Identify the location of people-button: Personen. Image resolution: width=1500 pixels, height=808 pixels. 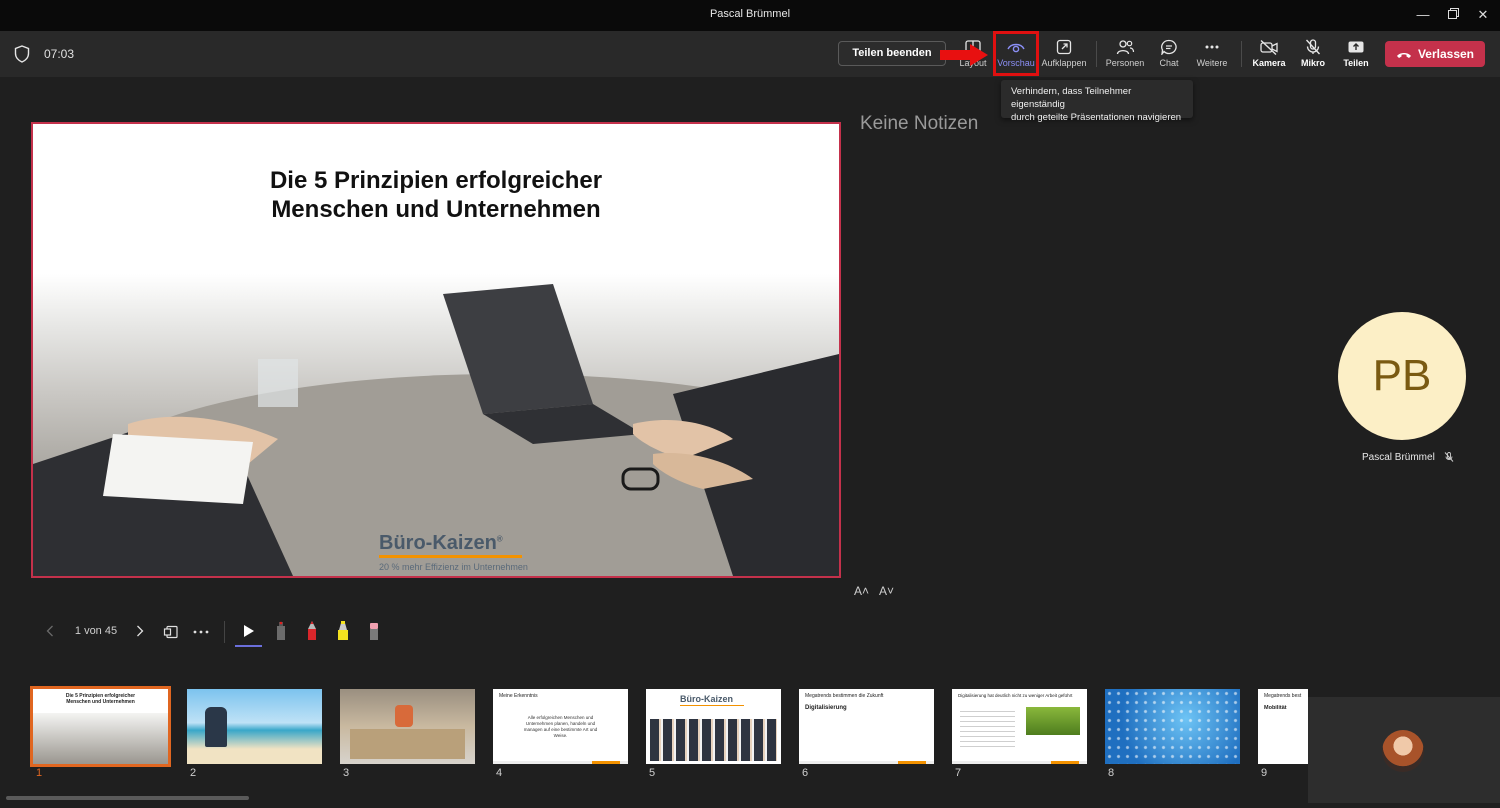
(1125, 55).